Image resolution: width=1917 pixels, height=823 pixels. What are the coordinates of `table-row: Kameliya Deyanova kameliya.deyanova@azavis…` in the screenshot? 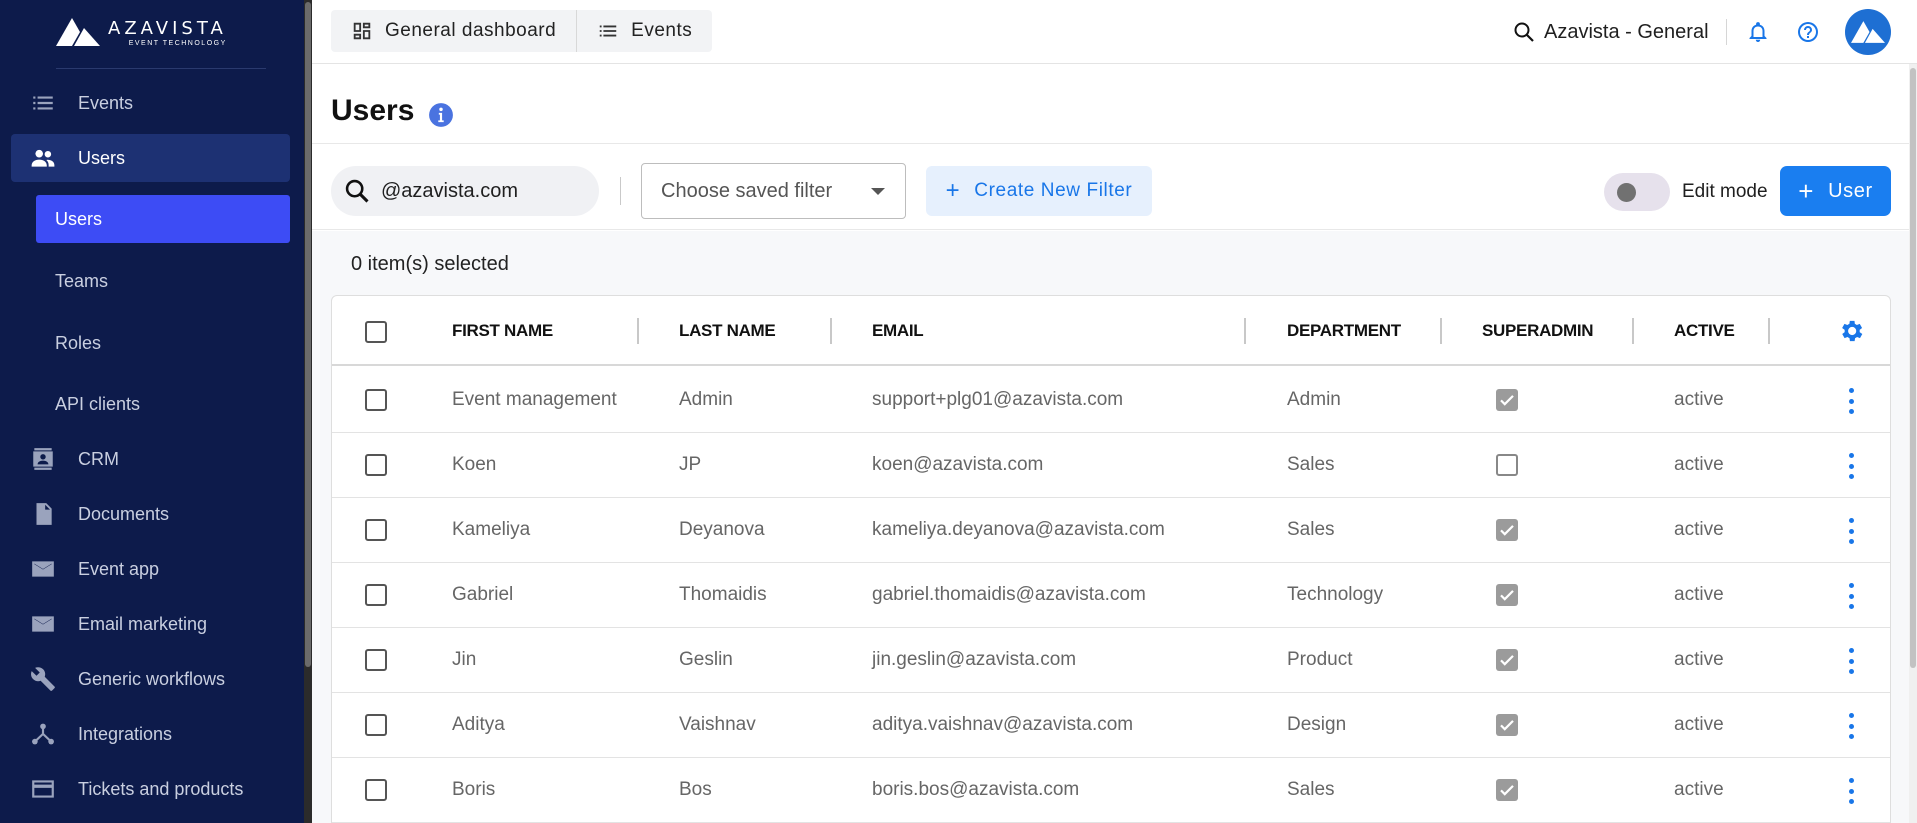 It's located at (1111, 530).